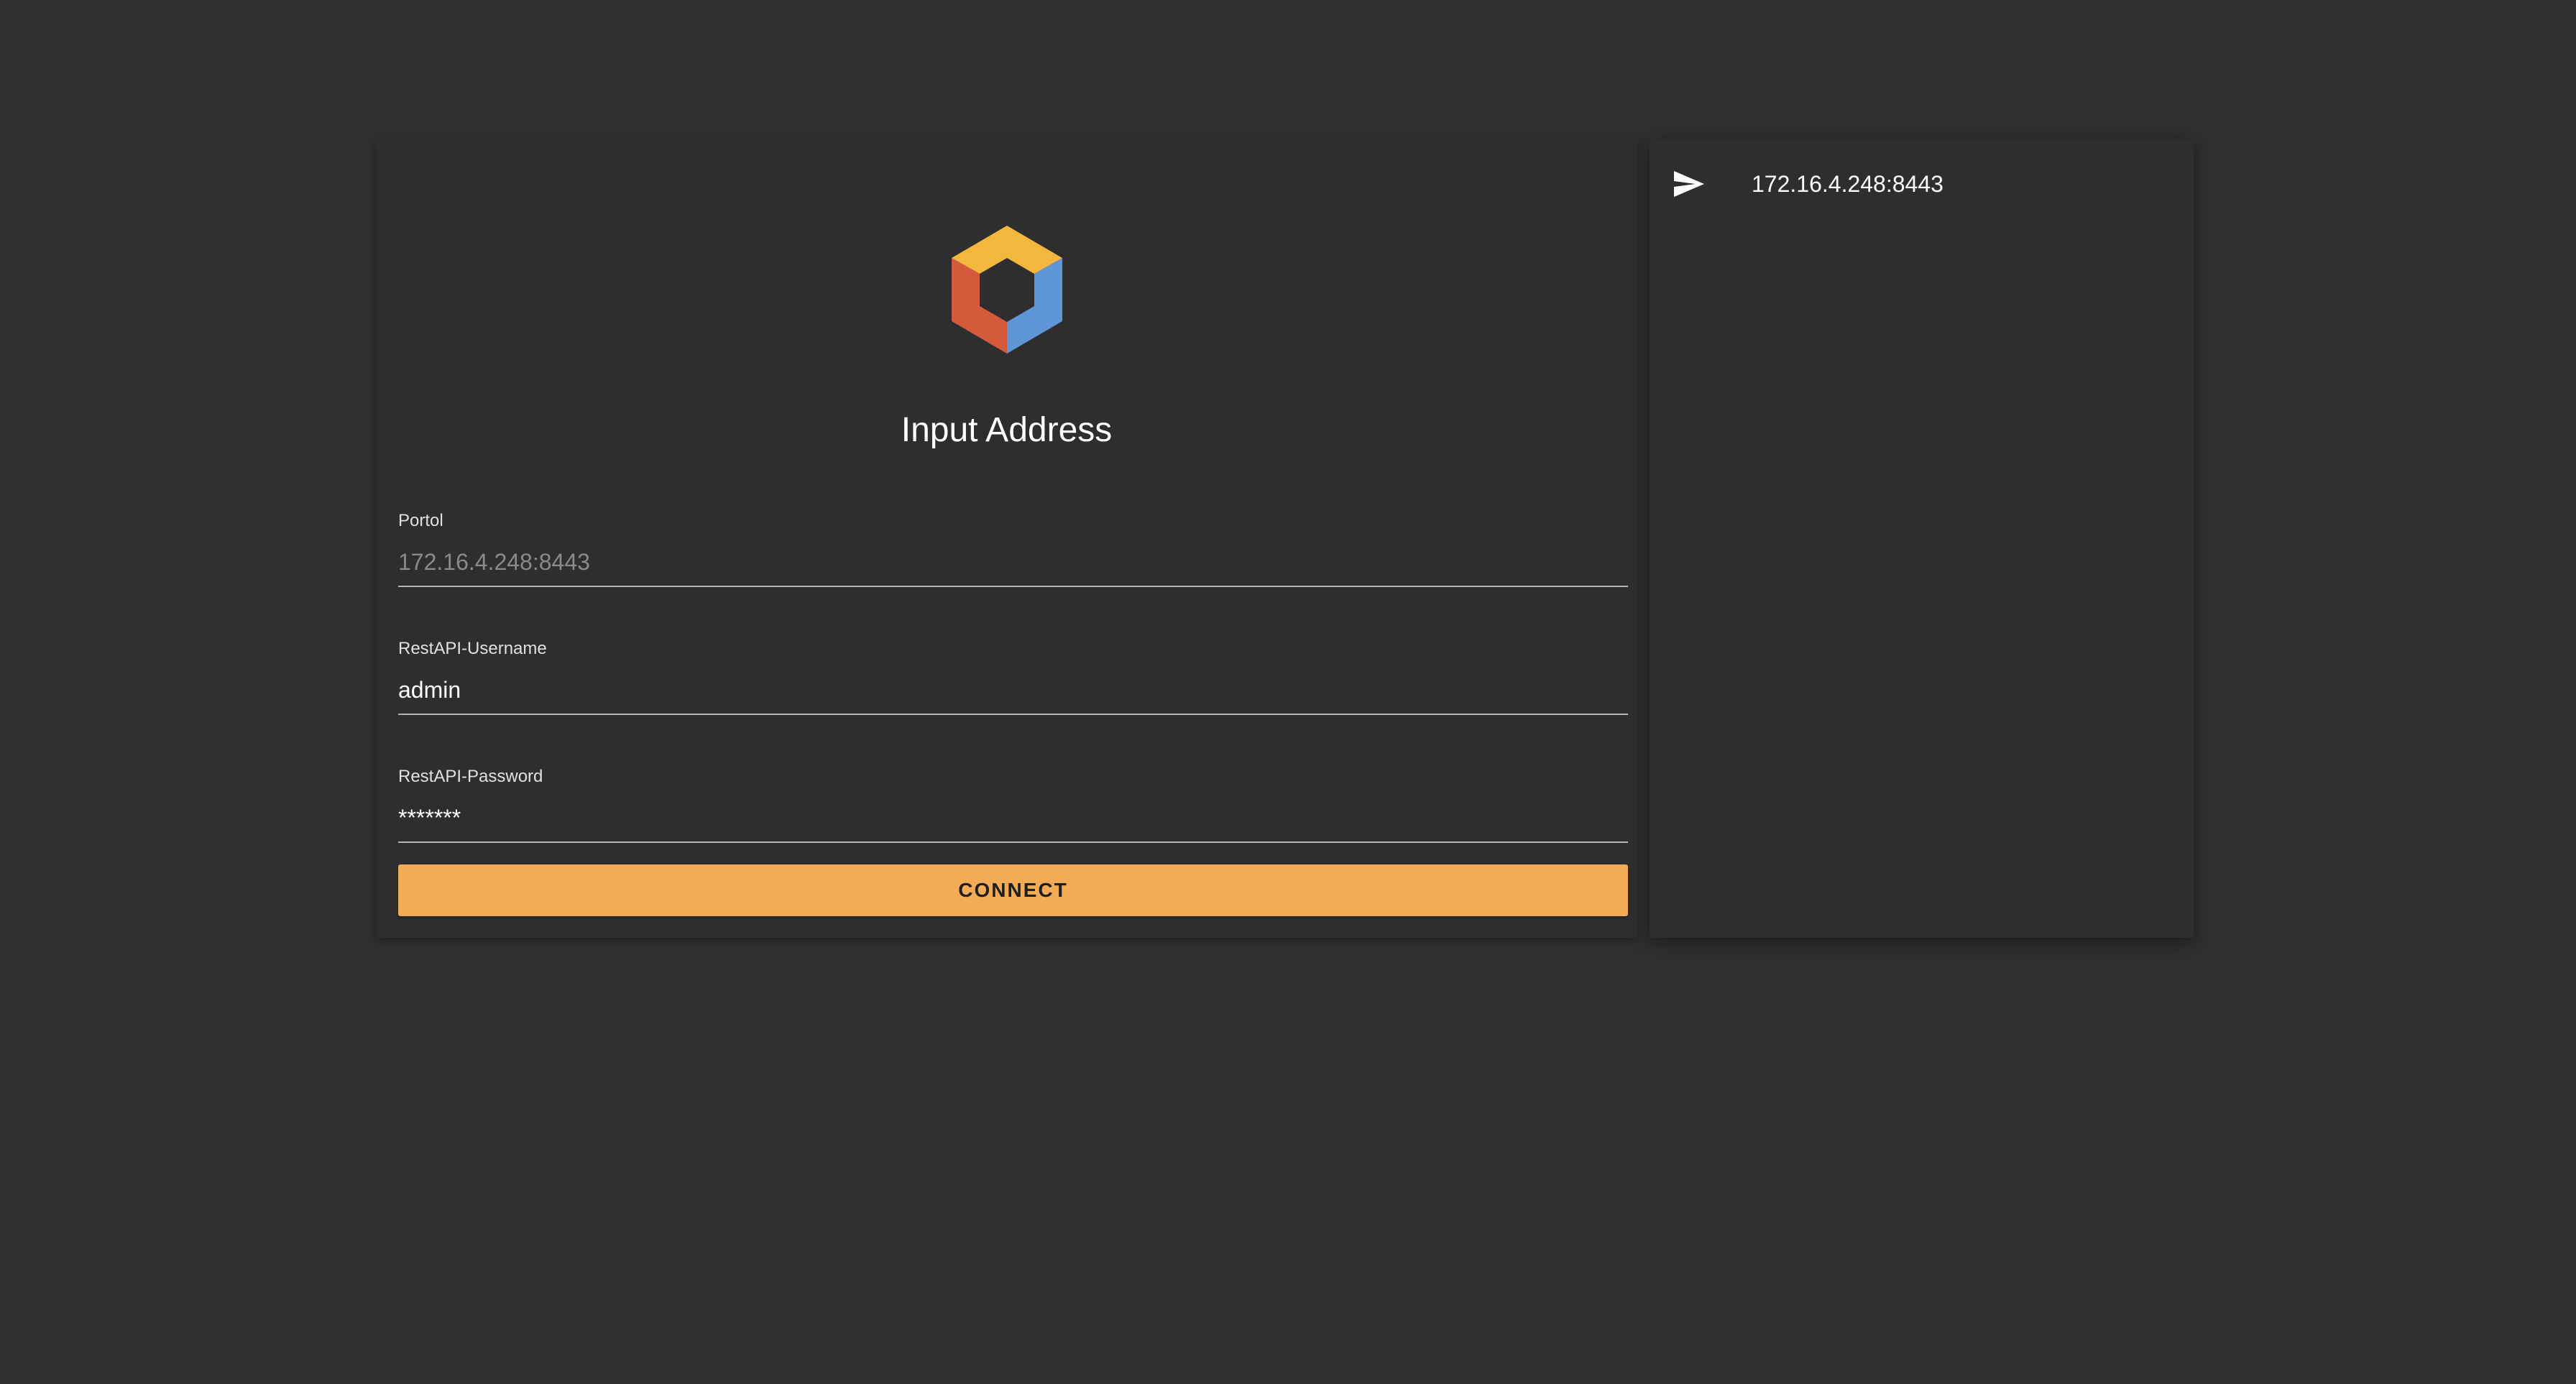 Image resolution: width=2576 pixels, height=1384 pixels. I want to click on connect-button: CONNECT, so click(1013, 890).